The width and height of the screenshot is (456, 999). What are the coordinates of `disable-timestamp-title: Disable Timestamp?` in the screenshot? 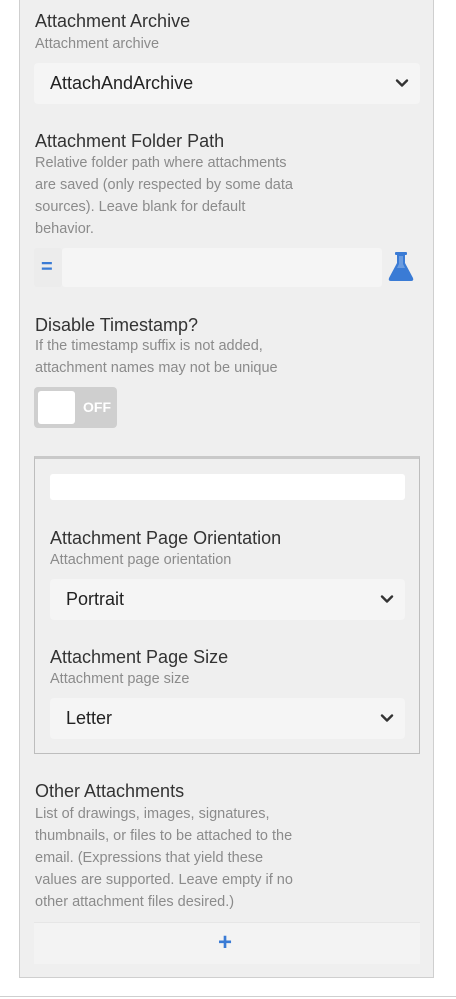 It's located at (117, 325).